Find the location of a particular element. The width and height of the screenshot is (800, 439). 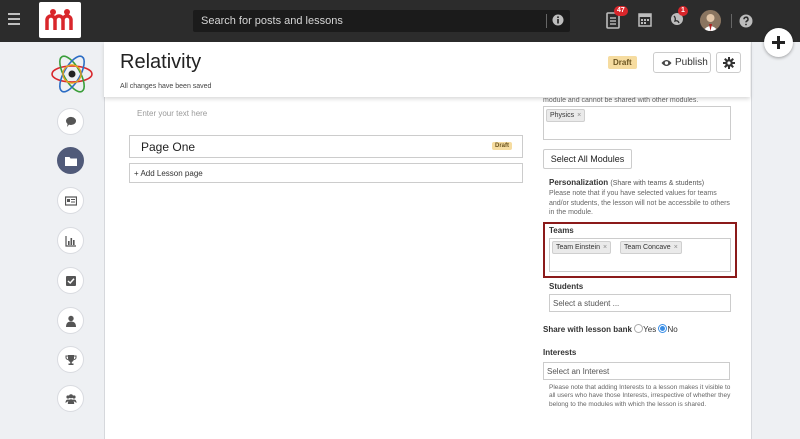

search-divider is located at coordinates (546, 21).